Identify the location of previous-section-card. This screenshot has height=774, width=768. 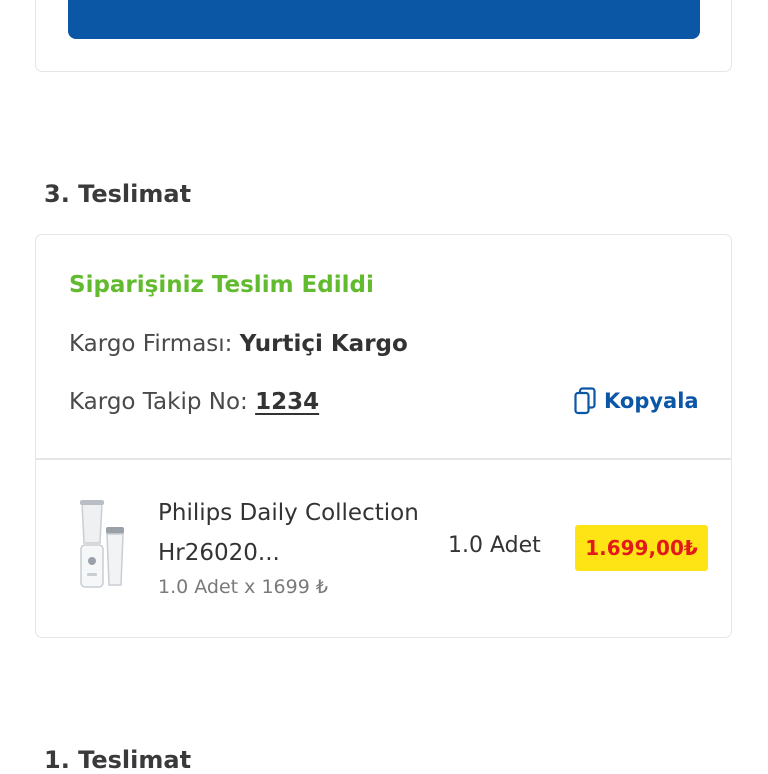
(383, 36).